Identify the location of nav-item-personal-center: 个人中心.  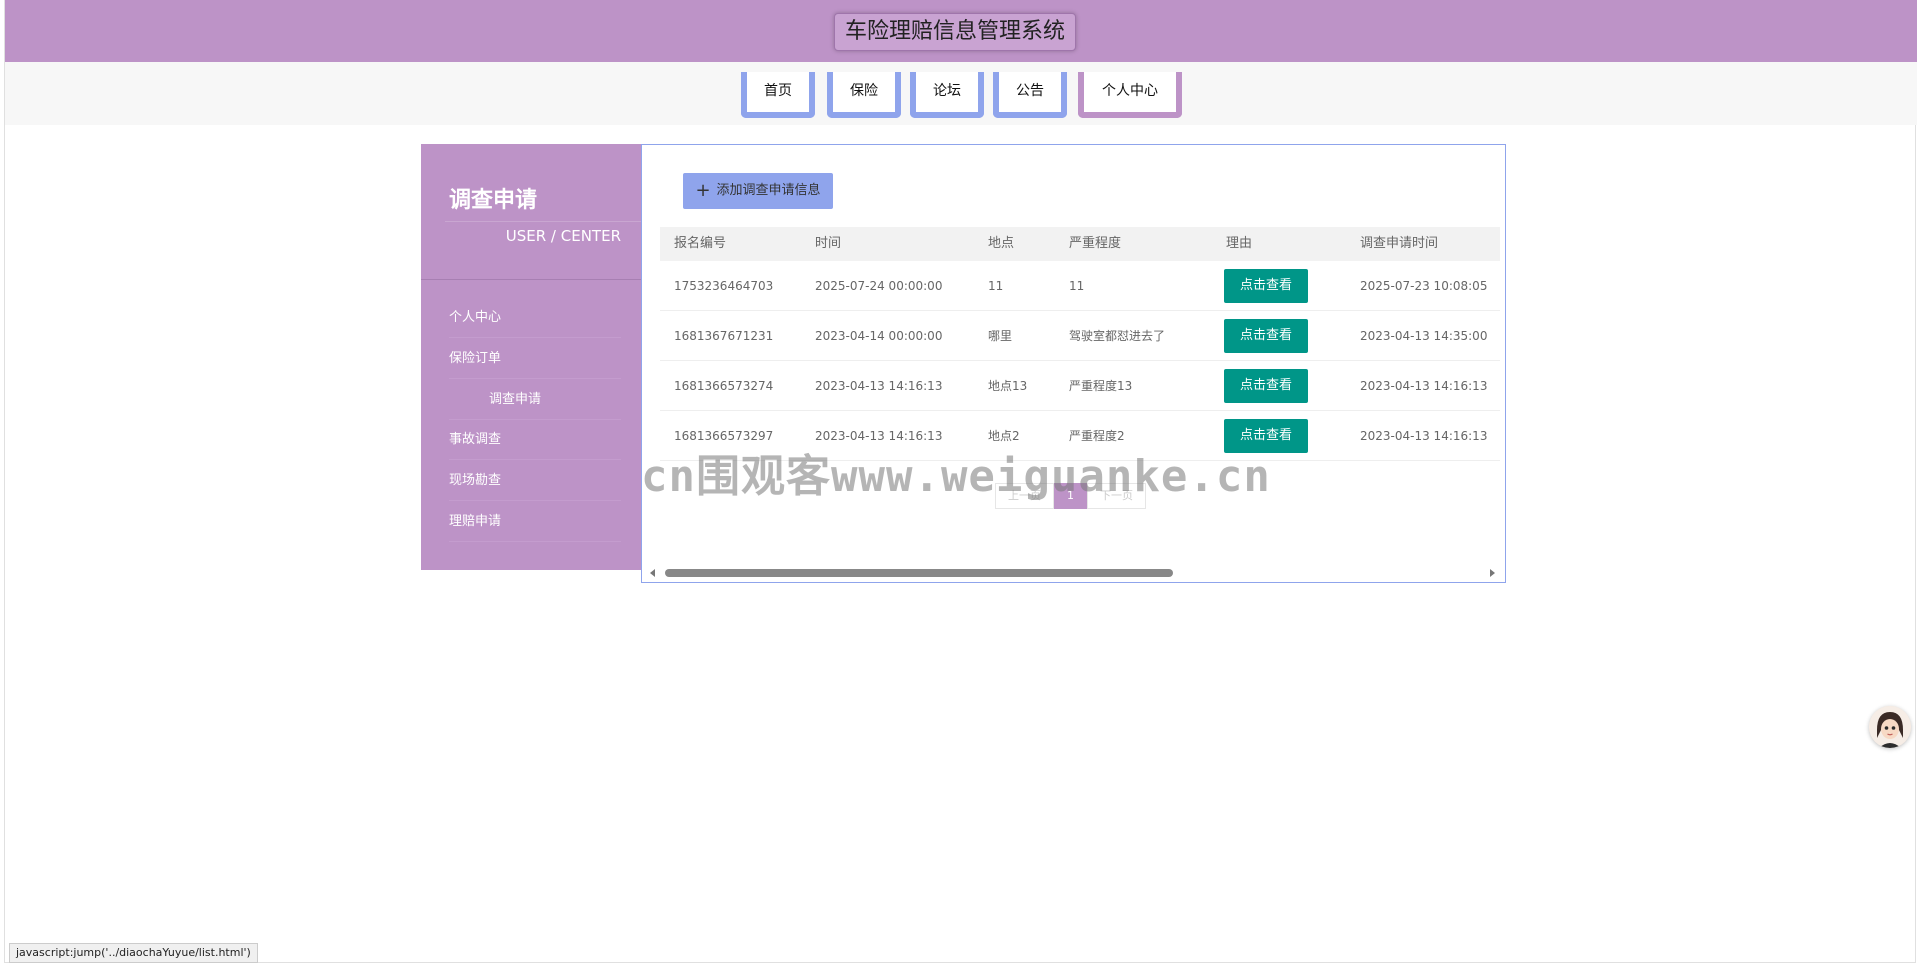
(1130, 95).